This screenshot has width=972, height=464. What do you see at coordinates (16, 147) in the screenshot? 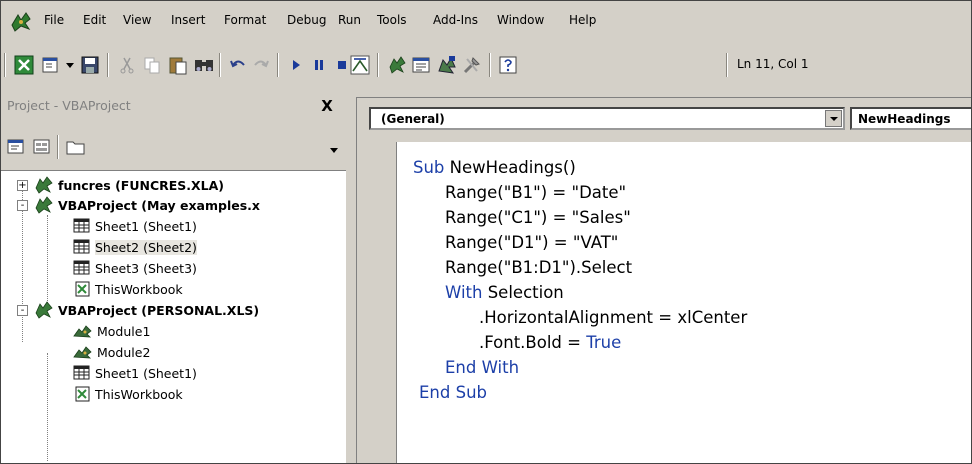
I see `view-code-icon` at bounding box center [16, 147].